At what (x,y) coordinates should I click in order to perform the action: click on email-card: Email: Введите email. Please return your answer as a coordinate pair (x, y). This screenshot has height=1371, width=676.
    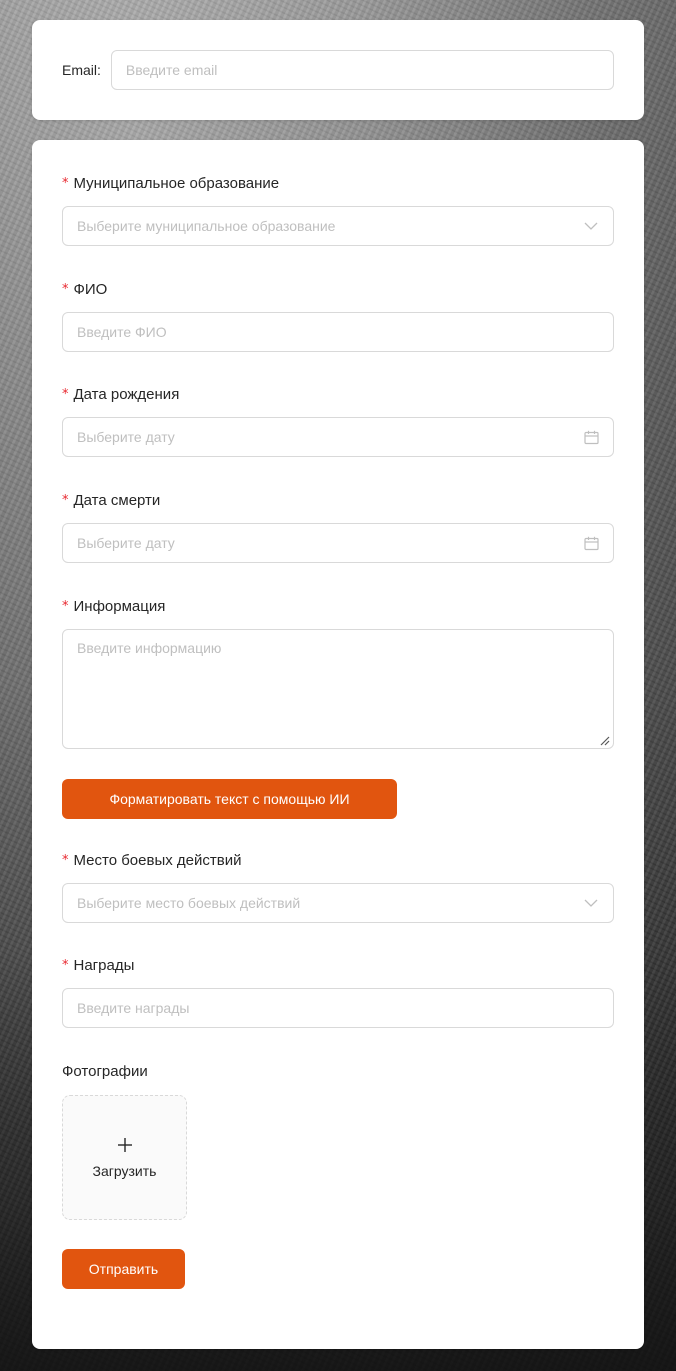
    Looking at the image, I should click on (338, 70).